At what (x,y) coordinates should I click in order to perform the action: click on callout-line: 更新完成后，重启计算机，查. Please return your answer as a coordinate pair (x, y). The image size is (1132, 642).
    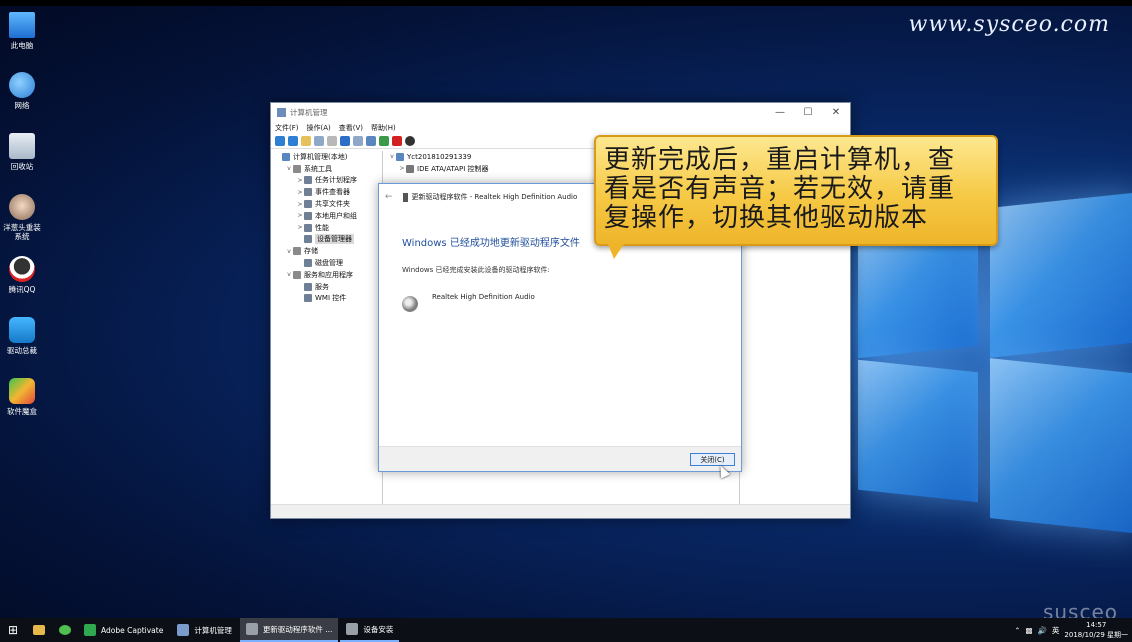
    Looking at the image, I should click on (780, 160).